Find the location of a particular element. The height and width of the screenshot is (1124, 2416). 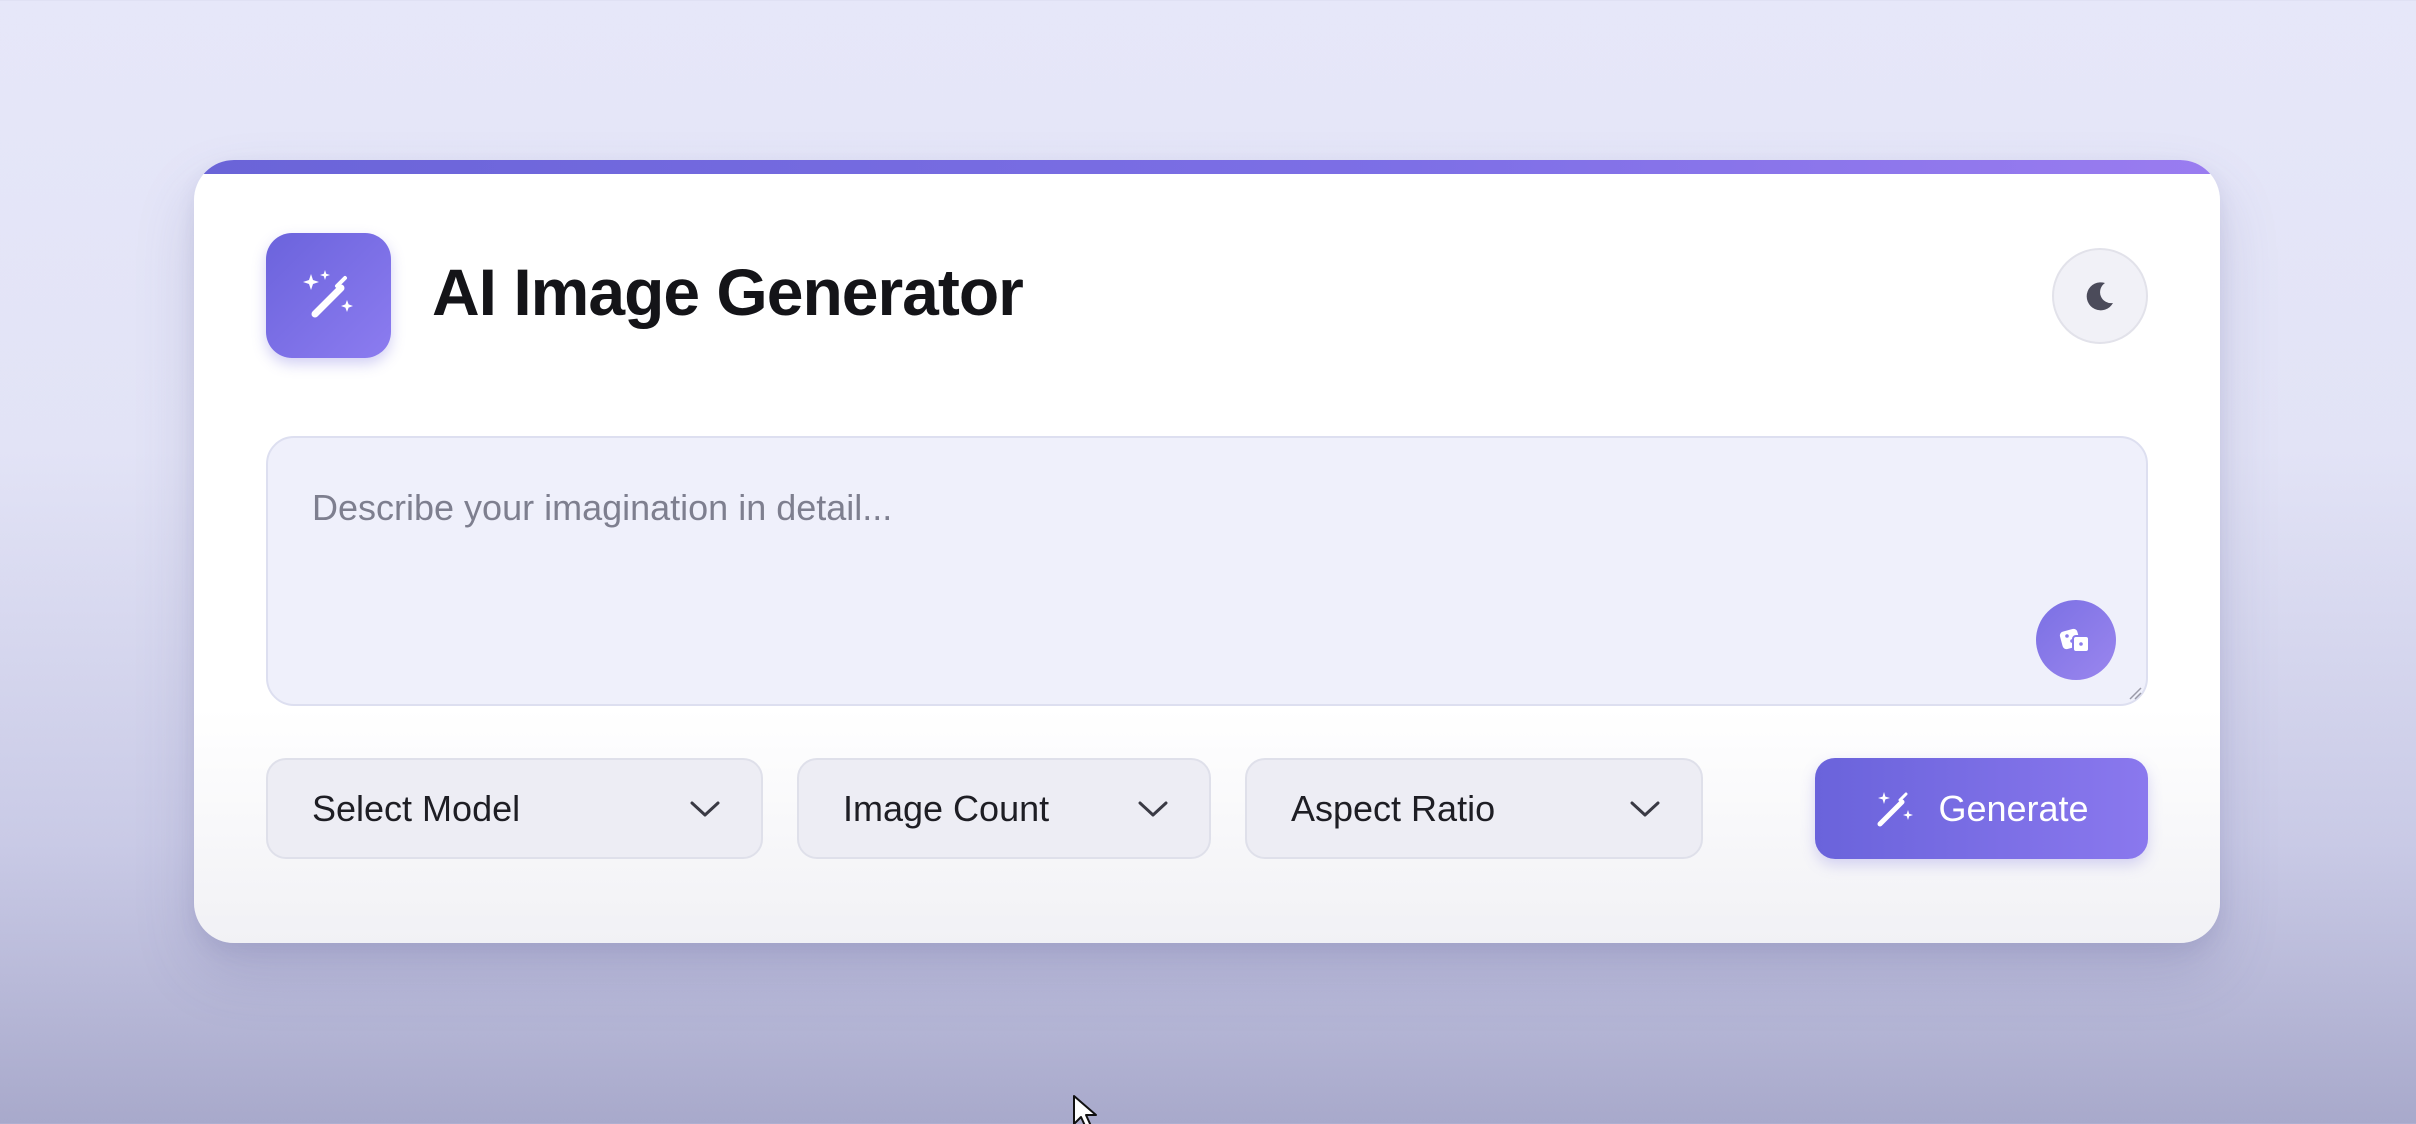

image-count-select: Image Count is located at coordinates (1004, 808).